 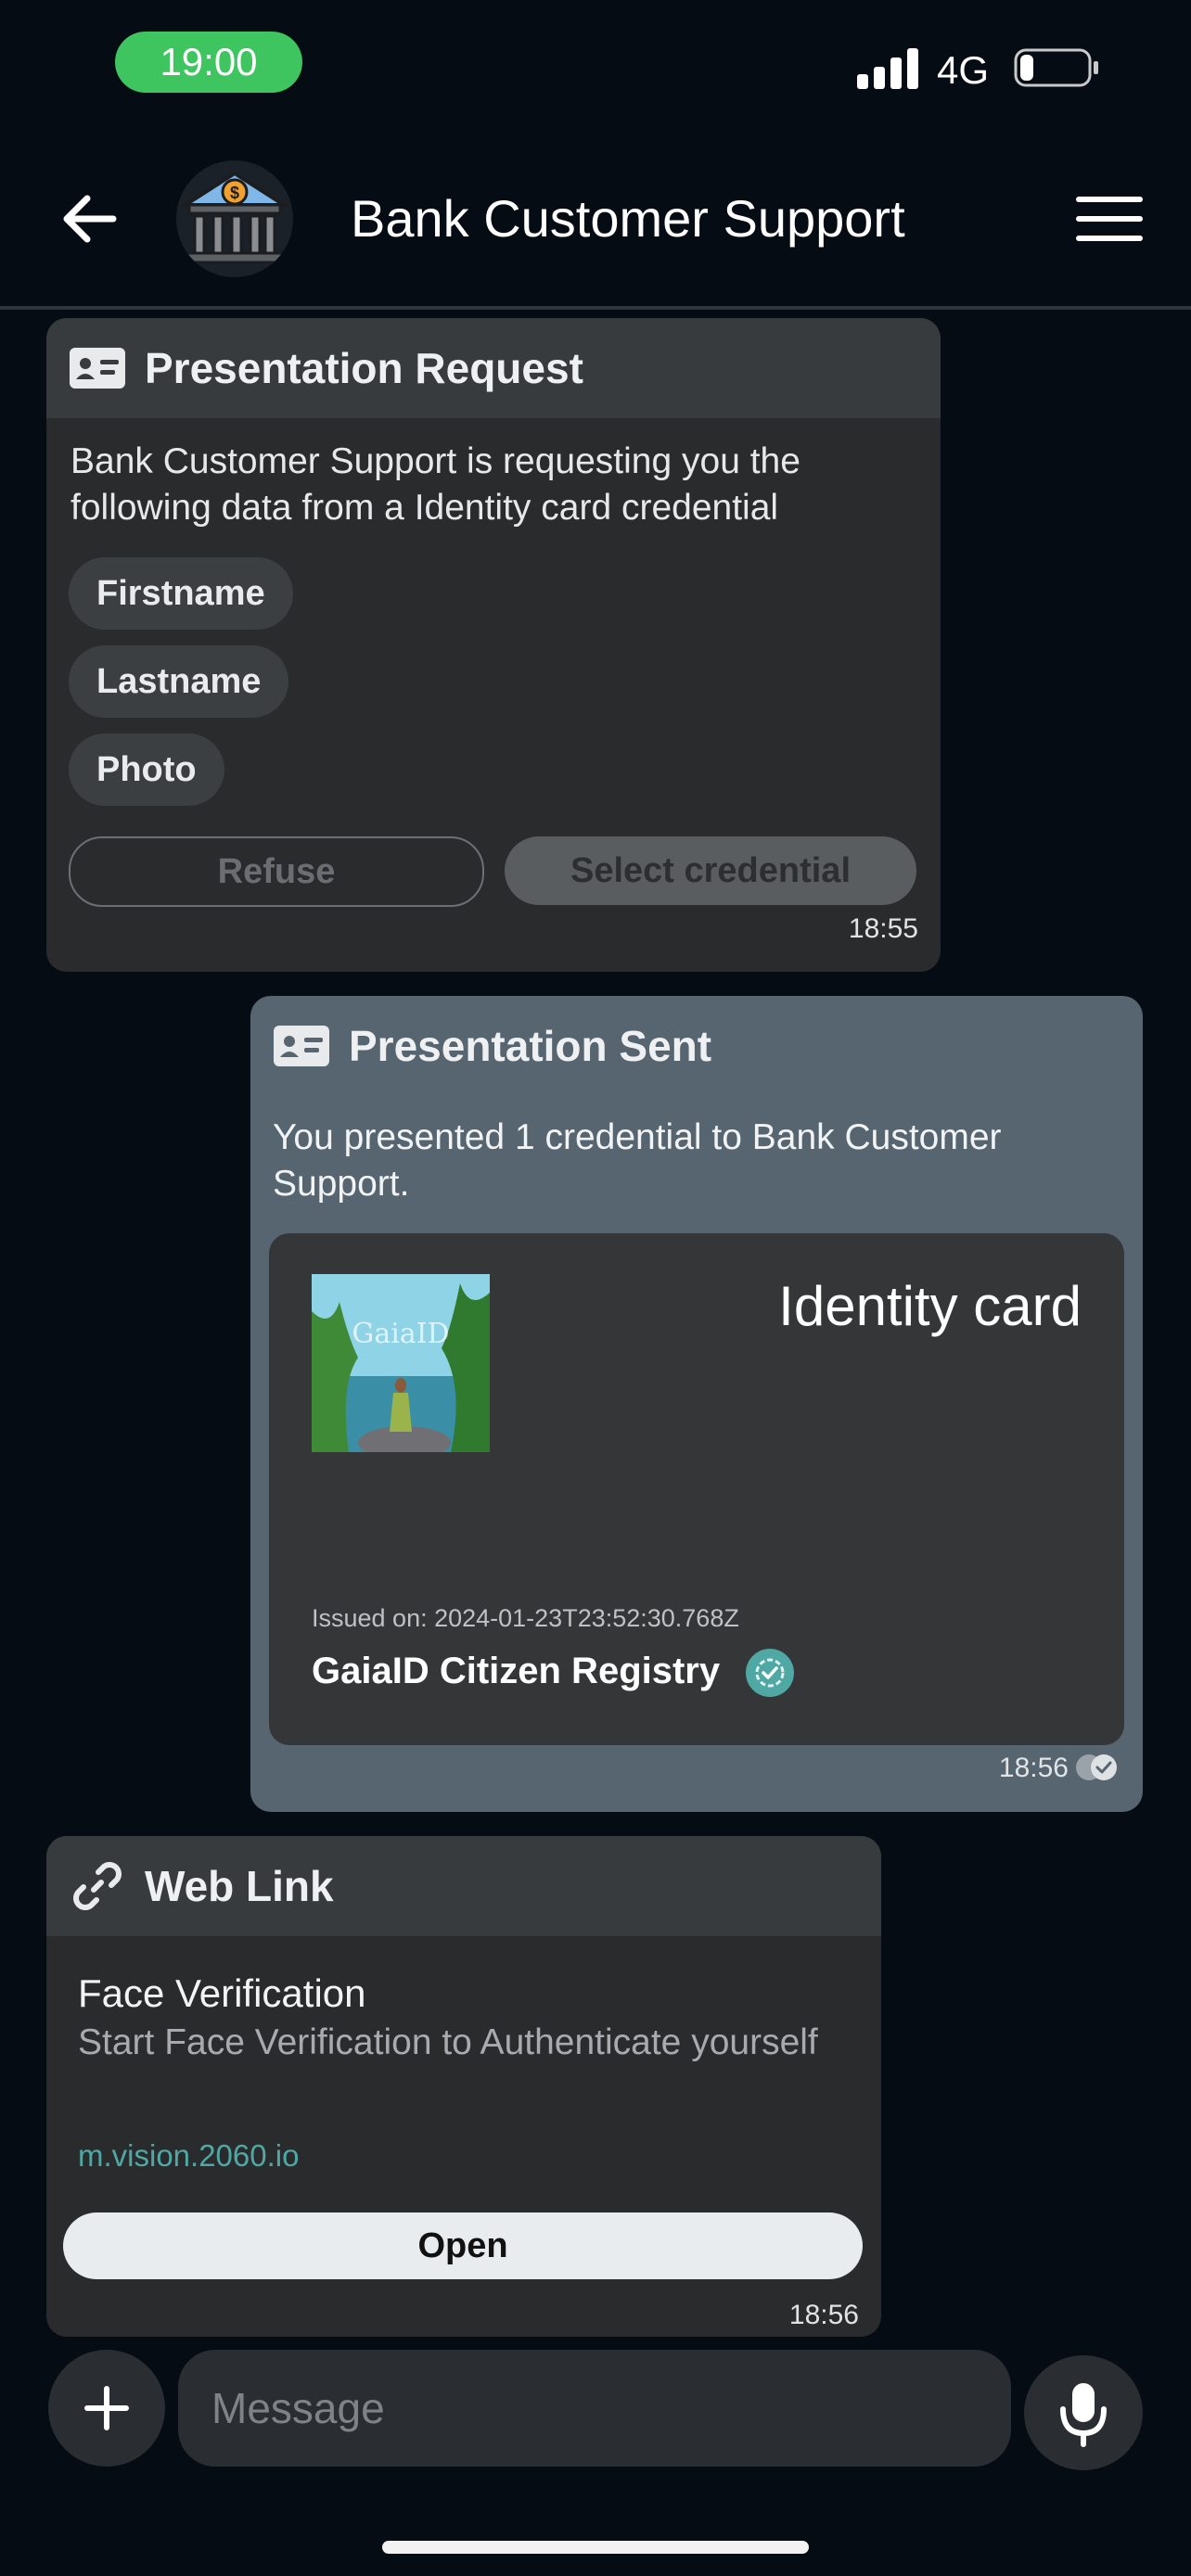 What do you see at coordinates (239, 1886) in the screenshot?
I see `card-title: Web Link` at bounding box center [239, 1886].